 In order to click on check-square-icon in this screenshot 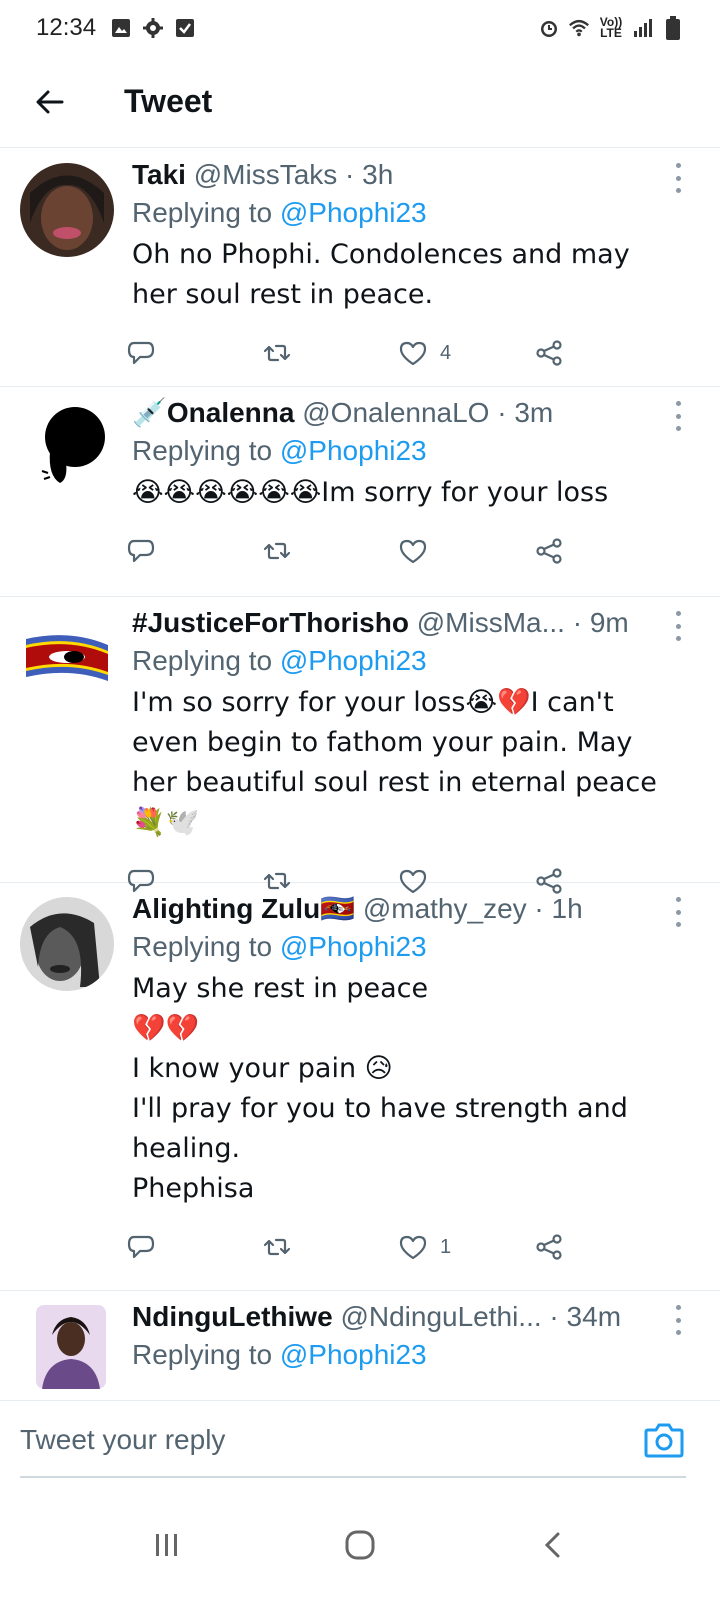, I will do `click(185, 28)`.